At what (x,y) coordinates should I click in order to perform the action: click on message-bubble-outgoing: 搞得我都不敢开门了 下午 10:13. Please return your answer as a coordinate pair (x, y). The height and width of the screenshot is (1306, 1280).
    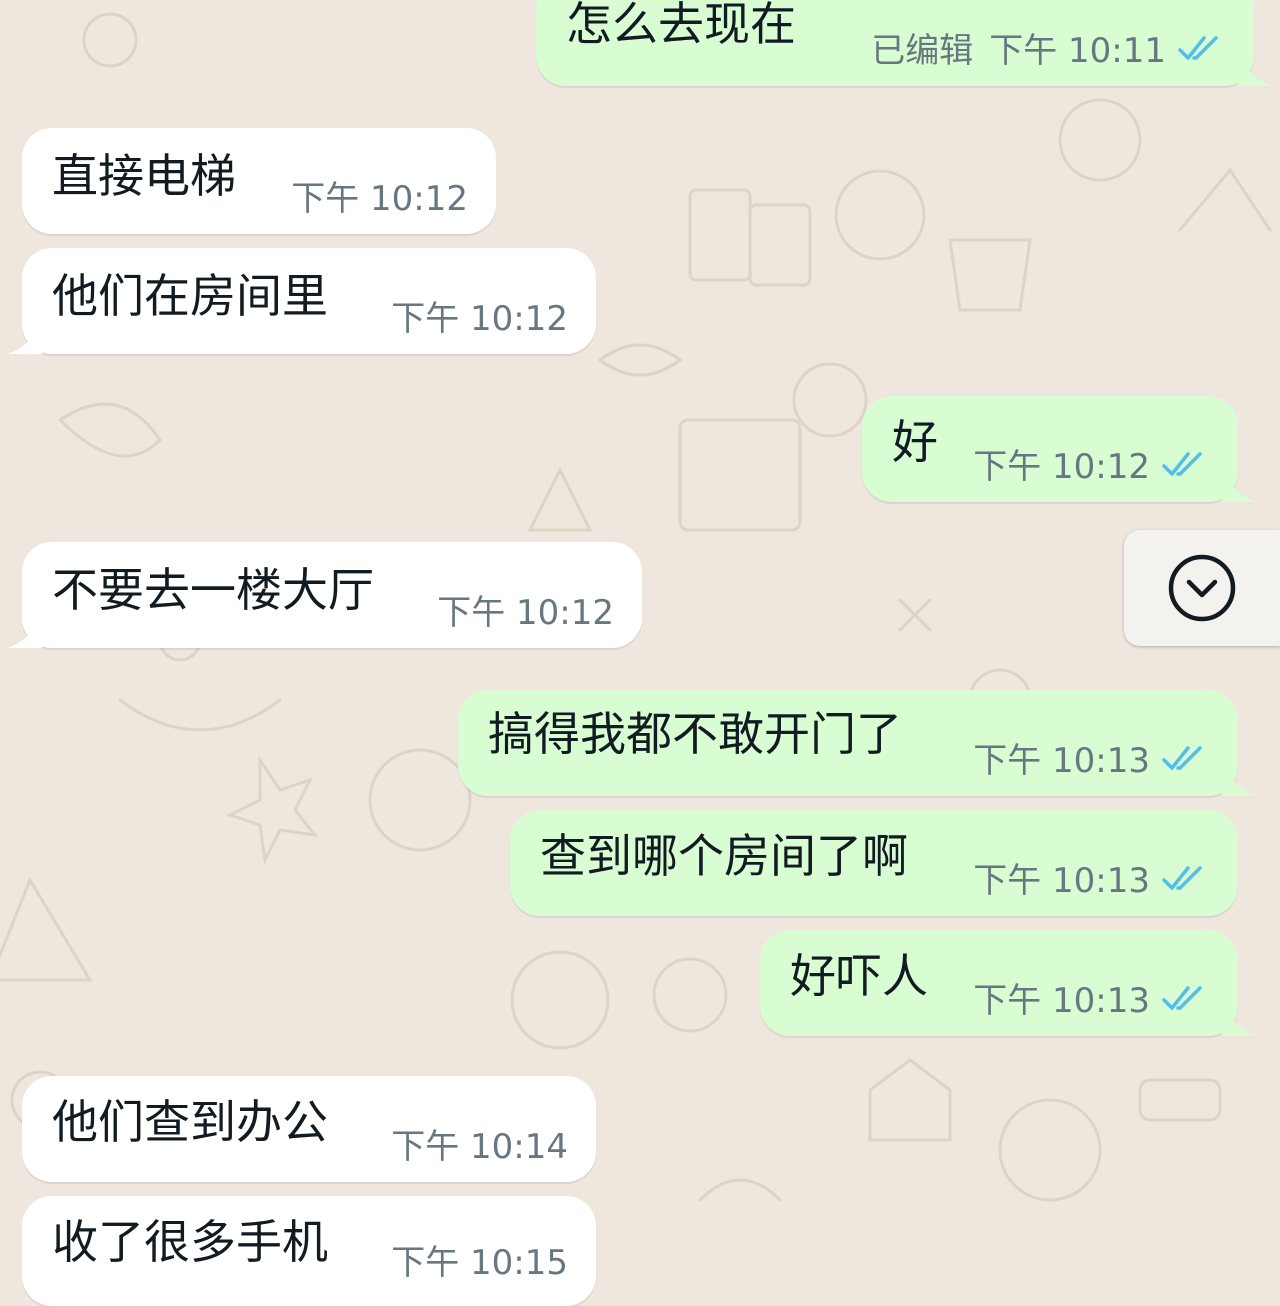
    Looking at the image, I should click on (857, 743).